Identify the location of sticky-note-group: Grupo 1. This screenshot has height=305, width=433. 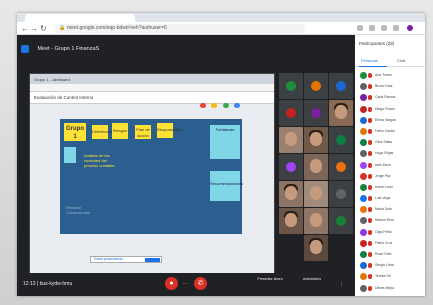
(75, 132).